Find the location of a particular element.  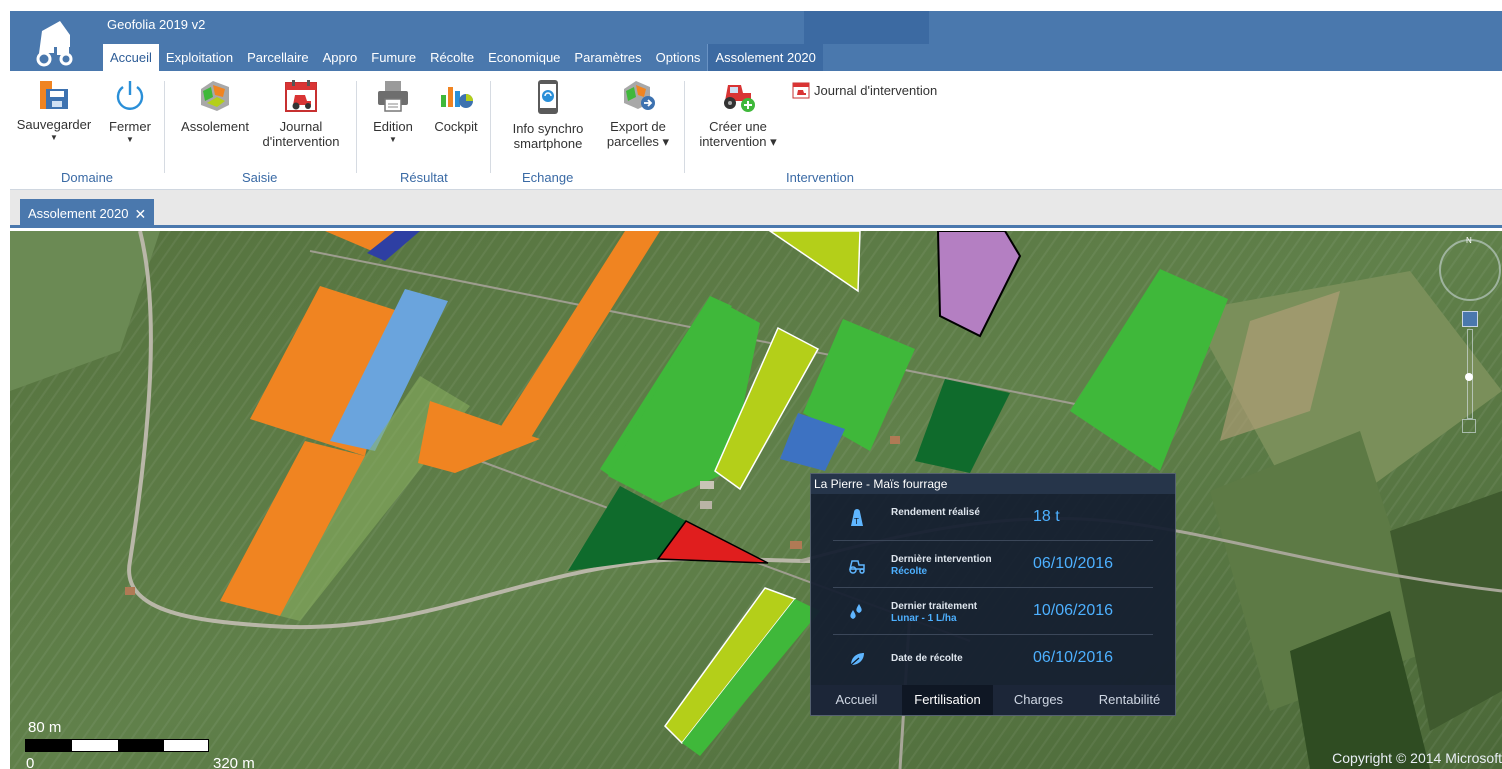

group-label-resultat: Résultat is located at coordinates (424, 177).